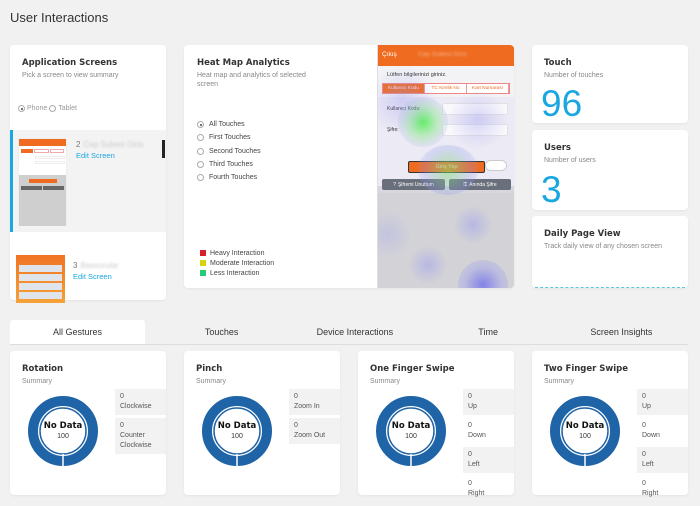  What do you see at coordinates (610, 84) in the screenshot?
I see `touch-stat-card: Touch Number of touches 96` at bounding box center [610, 84].